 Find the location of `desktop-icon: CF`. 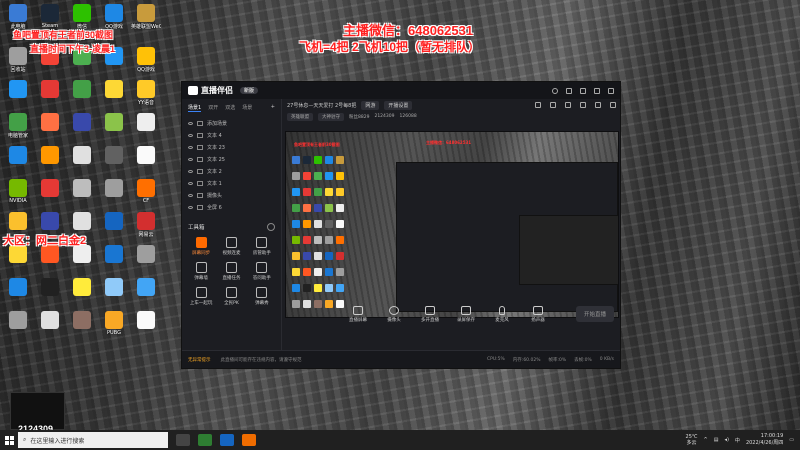

desktop-icon: CF is located at coordinates (146, 197).